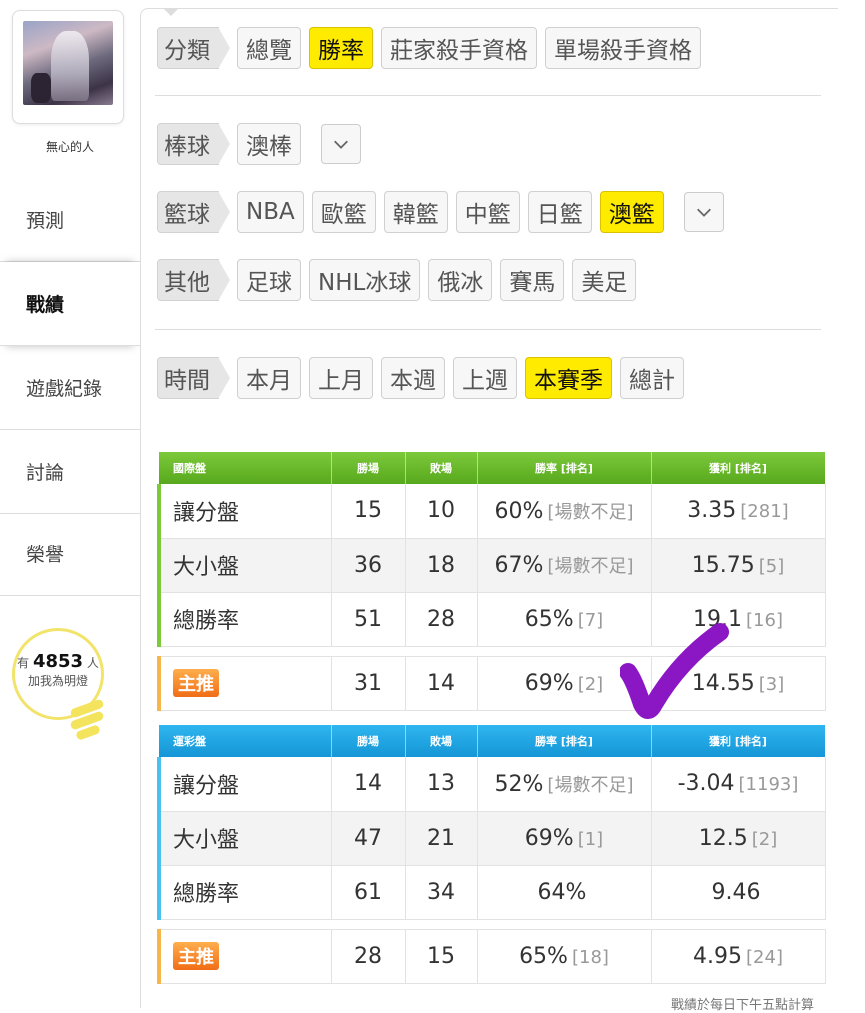 This screenshot has height=1013, width=865. Describe the element at coordinates (193, 378) in the screenshot. I see `filter-label-time: 時間` at that location.